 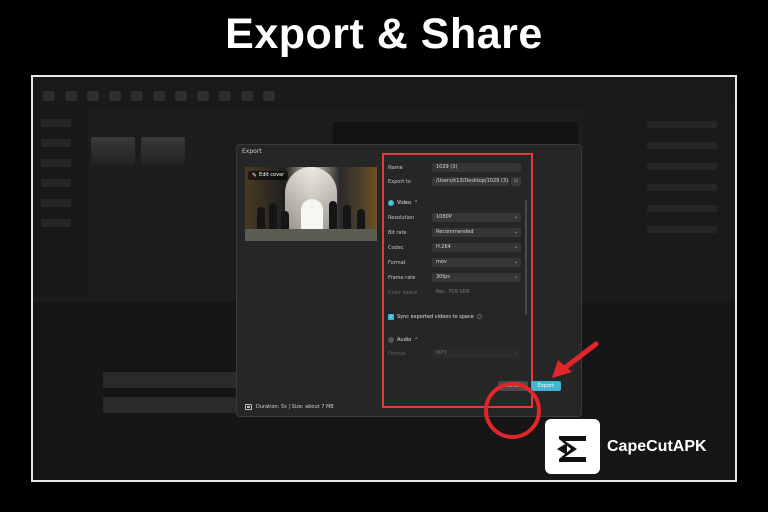 I want to click on capcut-logo-icon, so click(x=572, y=446).